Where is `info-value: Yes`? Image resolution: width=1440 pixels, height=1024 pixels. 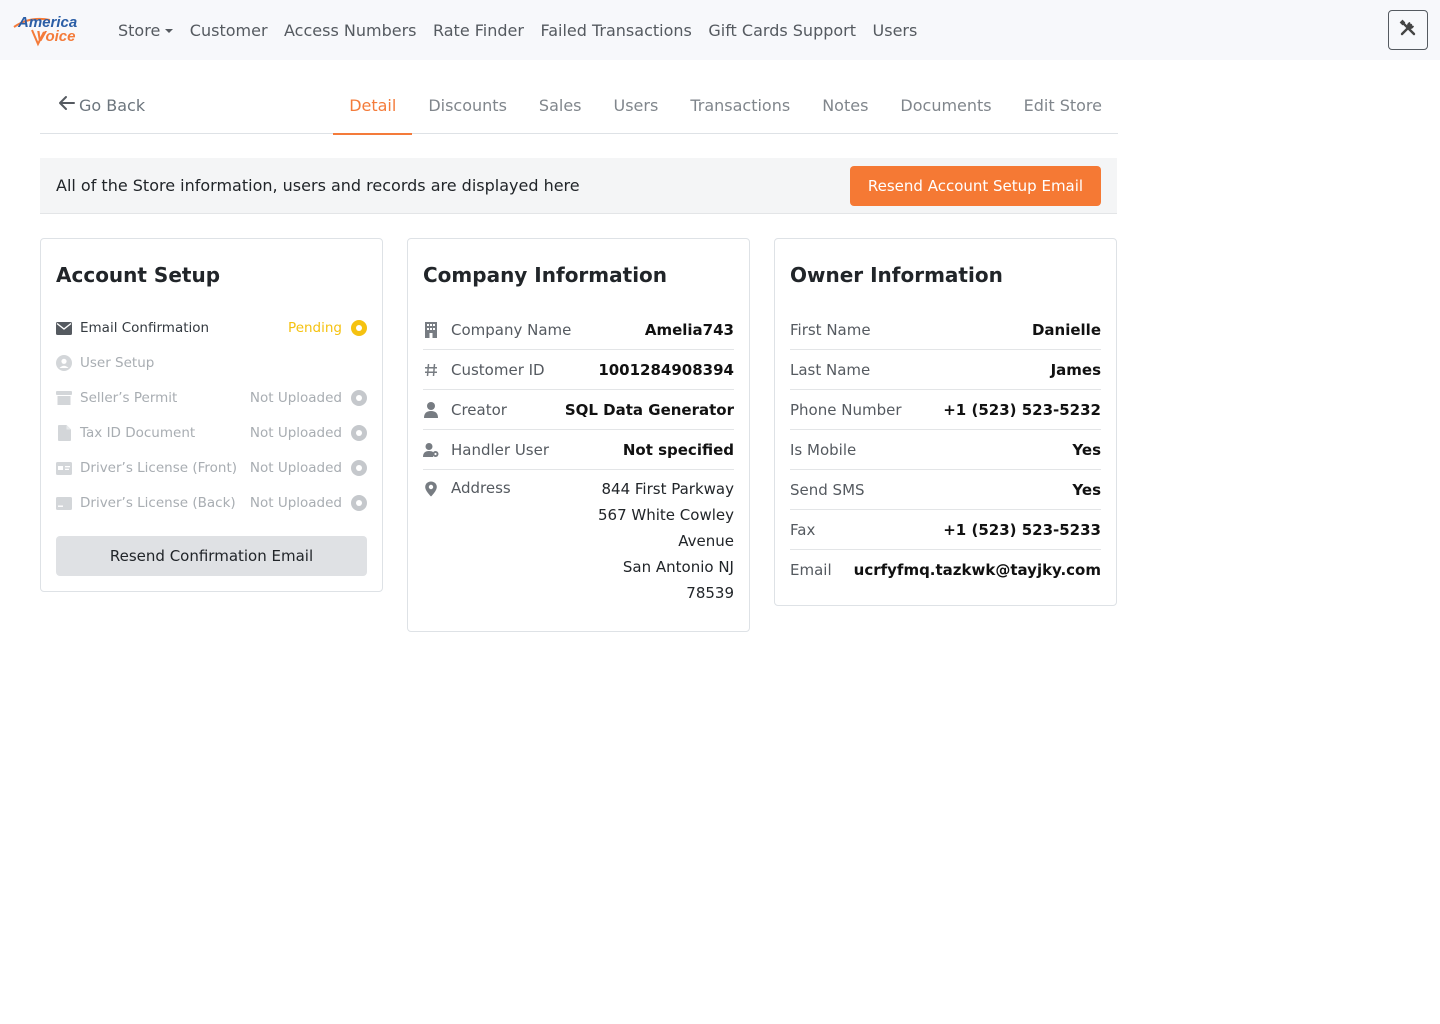
info-value: Yes is located at coordinates (1086, 449).